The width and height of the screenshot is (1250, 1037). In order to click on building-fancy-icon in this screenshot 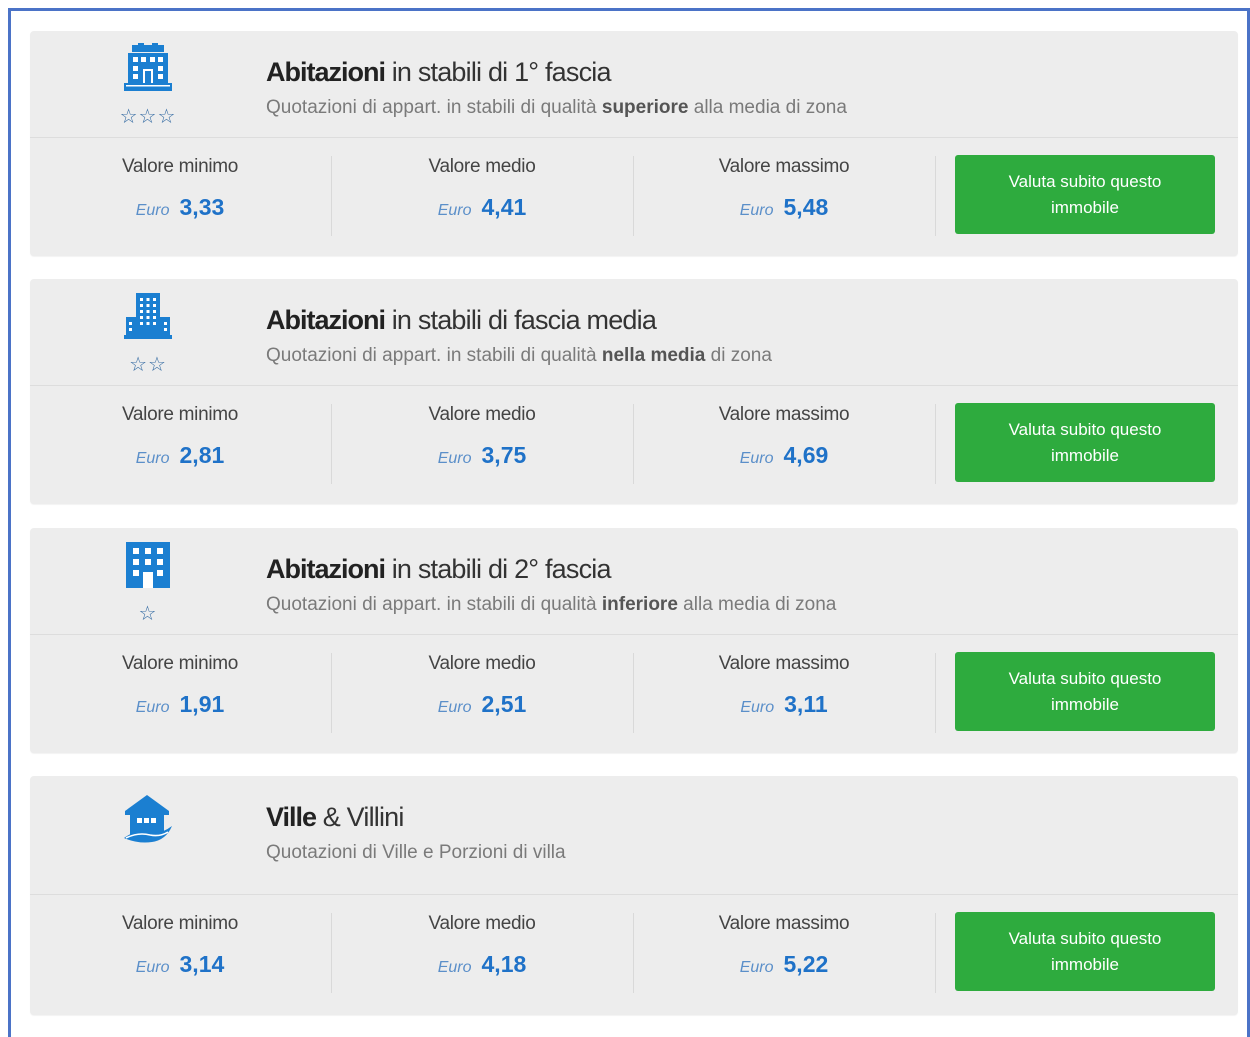, I will do `click(148, 67)`.